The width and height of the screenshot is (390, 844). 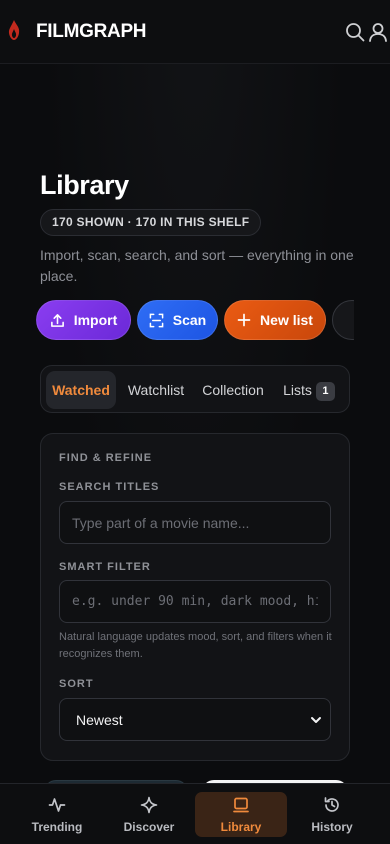 What do you see at coordinates (331, 804) in the screenshot?
I see `history-icon` at bounding box center [331, 804].